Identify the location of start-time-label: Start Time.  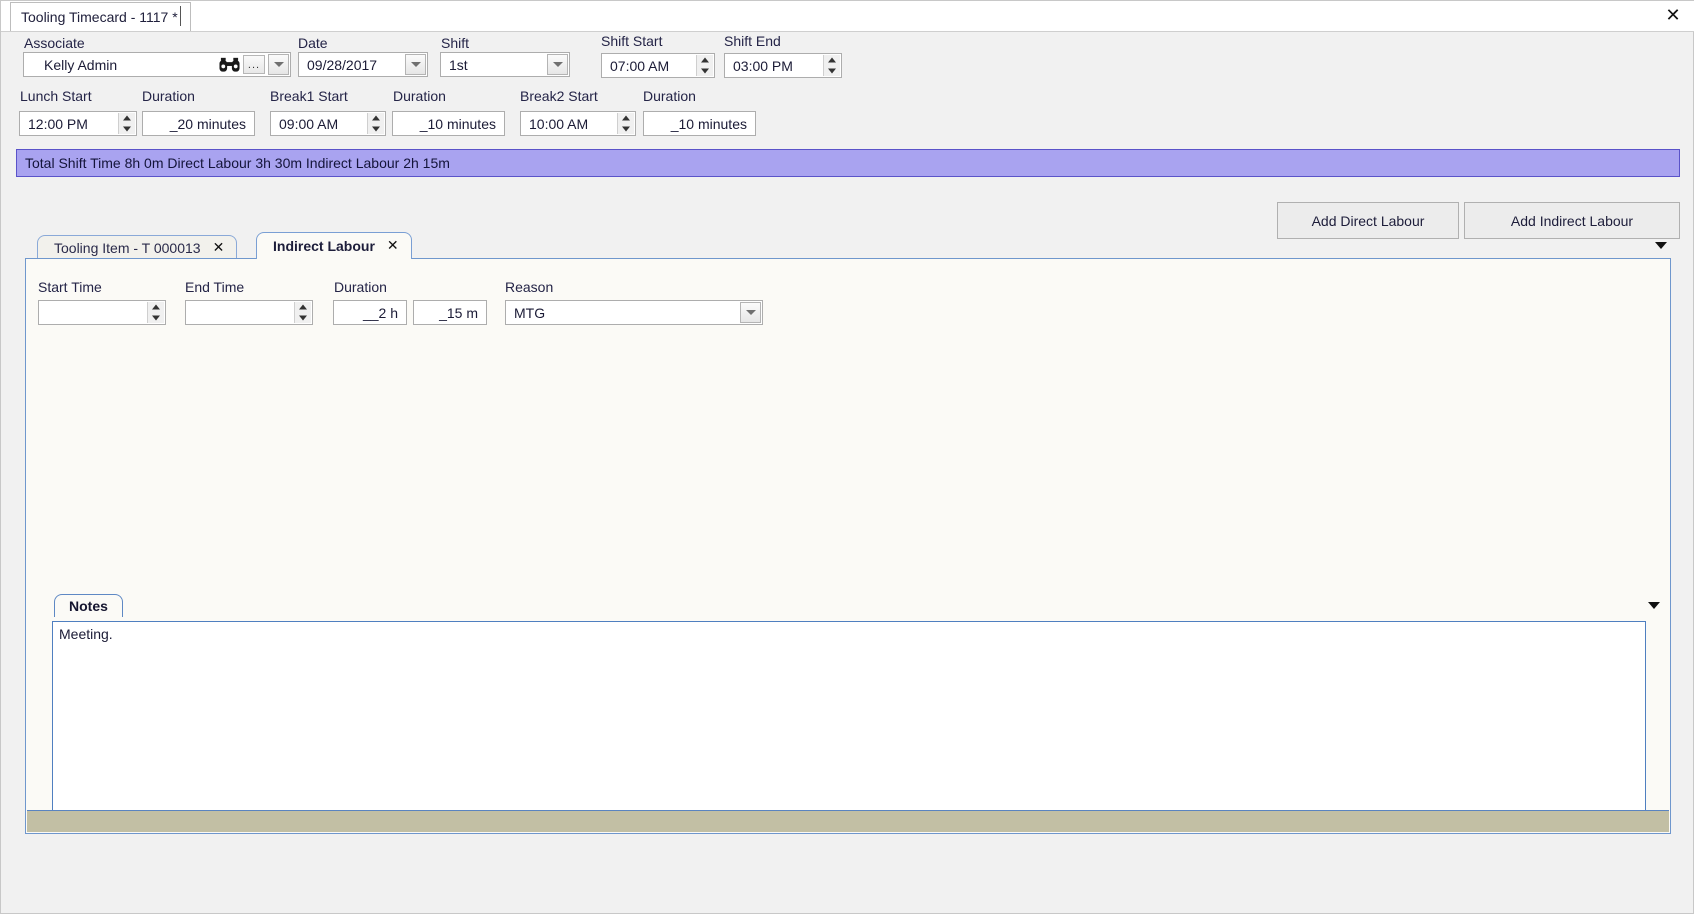
(70, 287).